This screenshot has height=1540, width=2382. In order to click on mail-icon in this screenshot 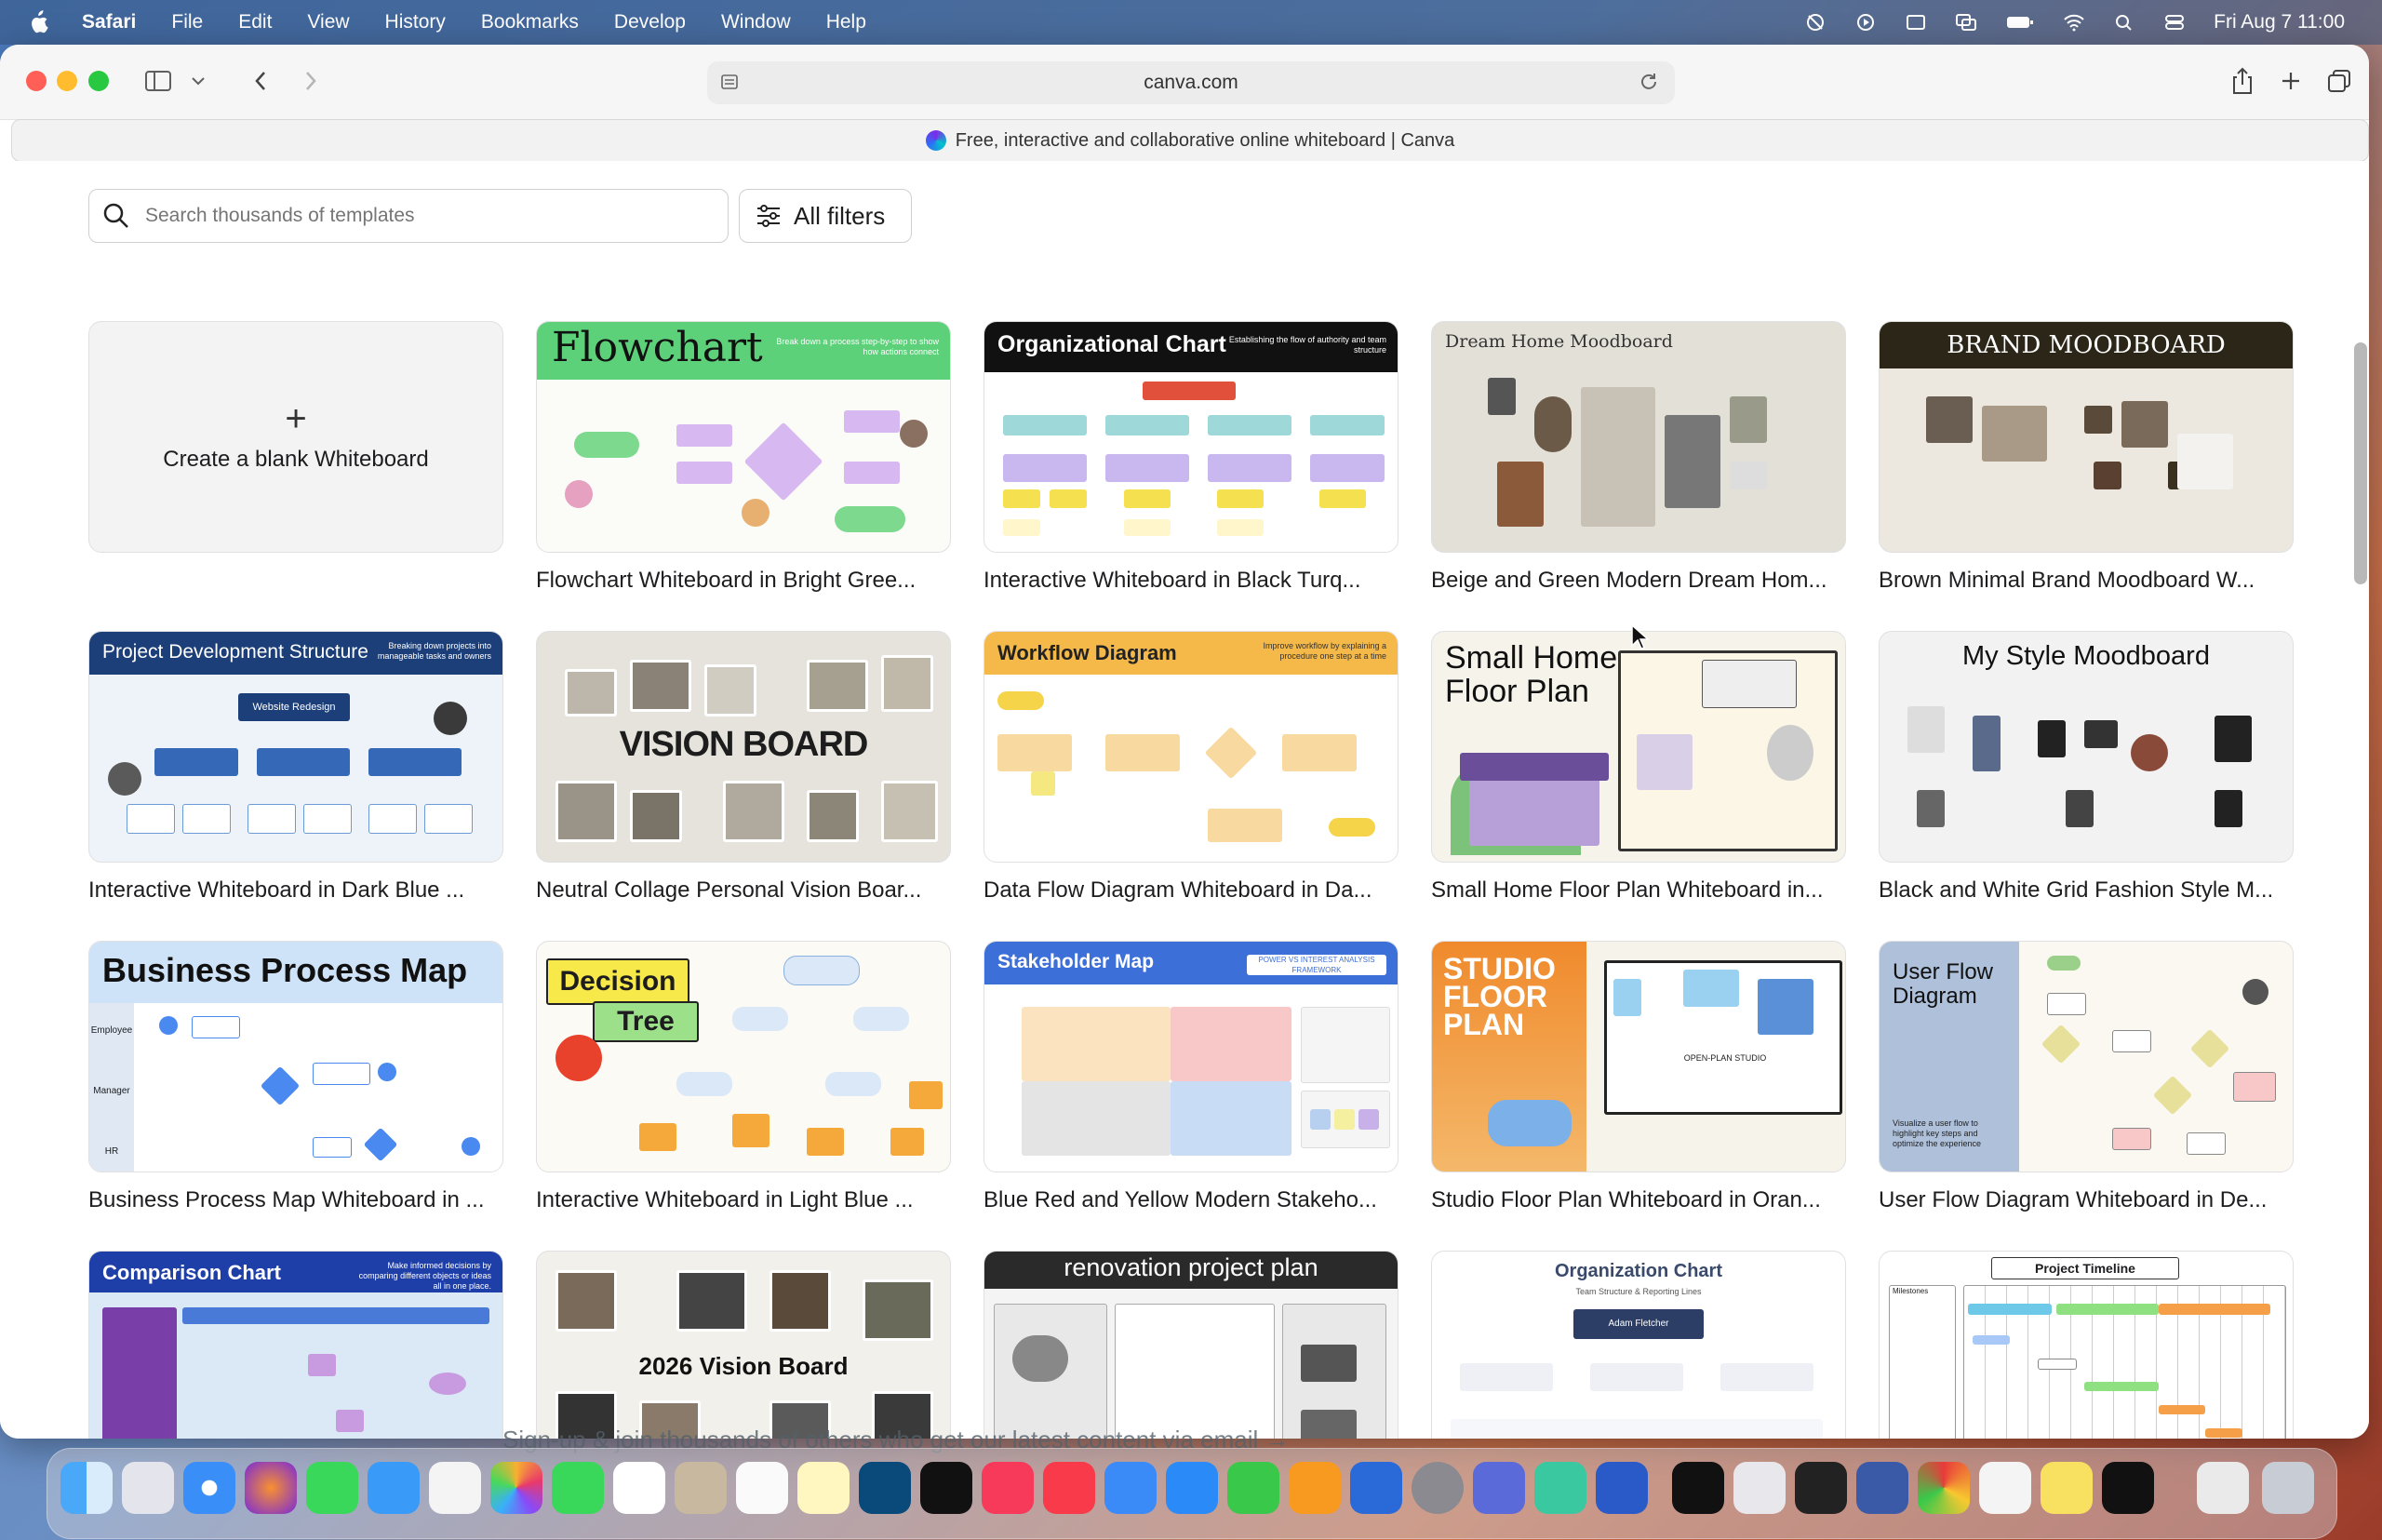, I will do `click(394, 1488)`.